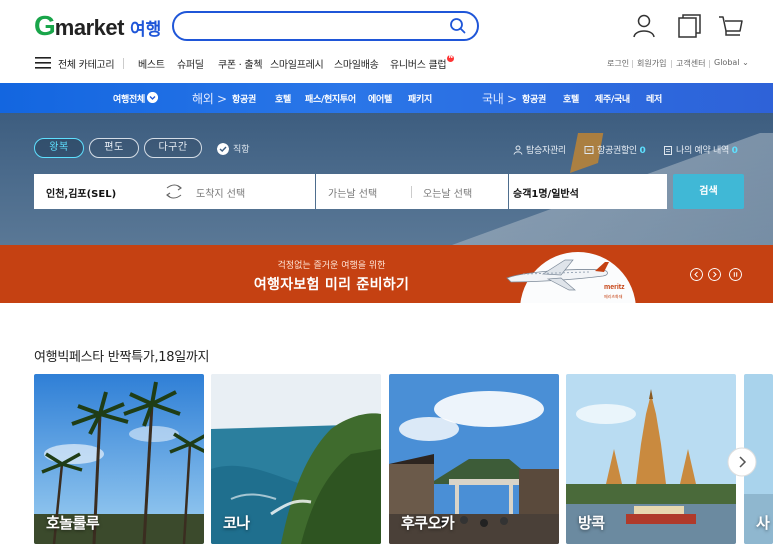 Image resolution: width=773 pixels, height=548 pixels. What do you see at coordinates (447, 192) in the screenshot?
I see `return-date-field: 오는날 선택` at bounding box center [447, 192].